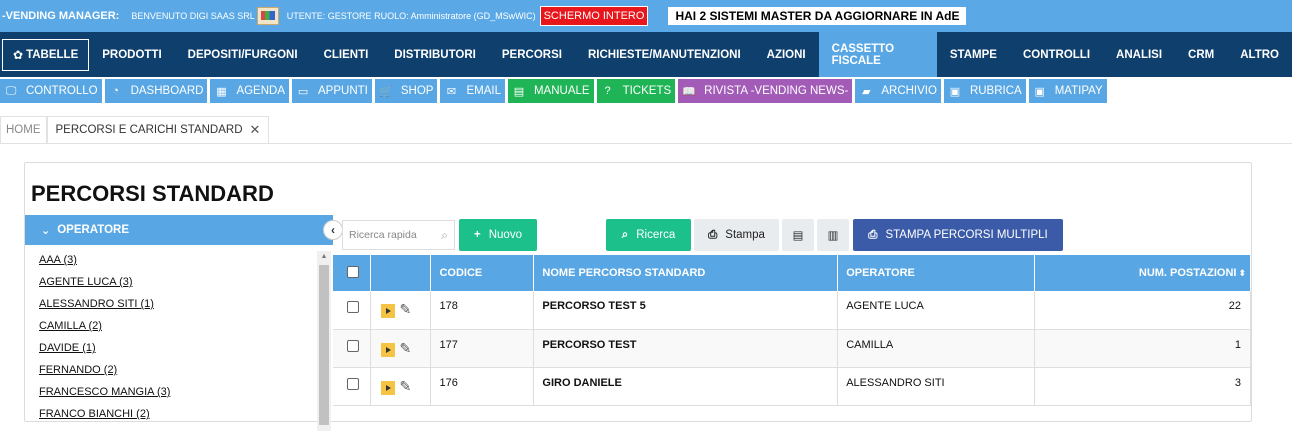 The image size is (1292, 431). Describe the element at coordinates (936, 273) in the screenshot. I see `column-header-operatore: OPERATORE` at that location.